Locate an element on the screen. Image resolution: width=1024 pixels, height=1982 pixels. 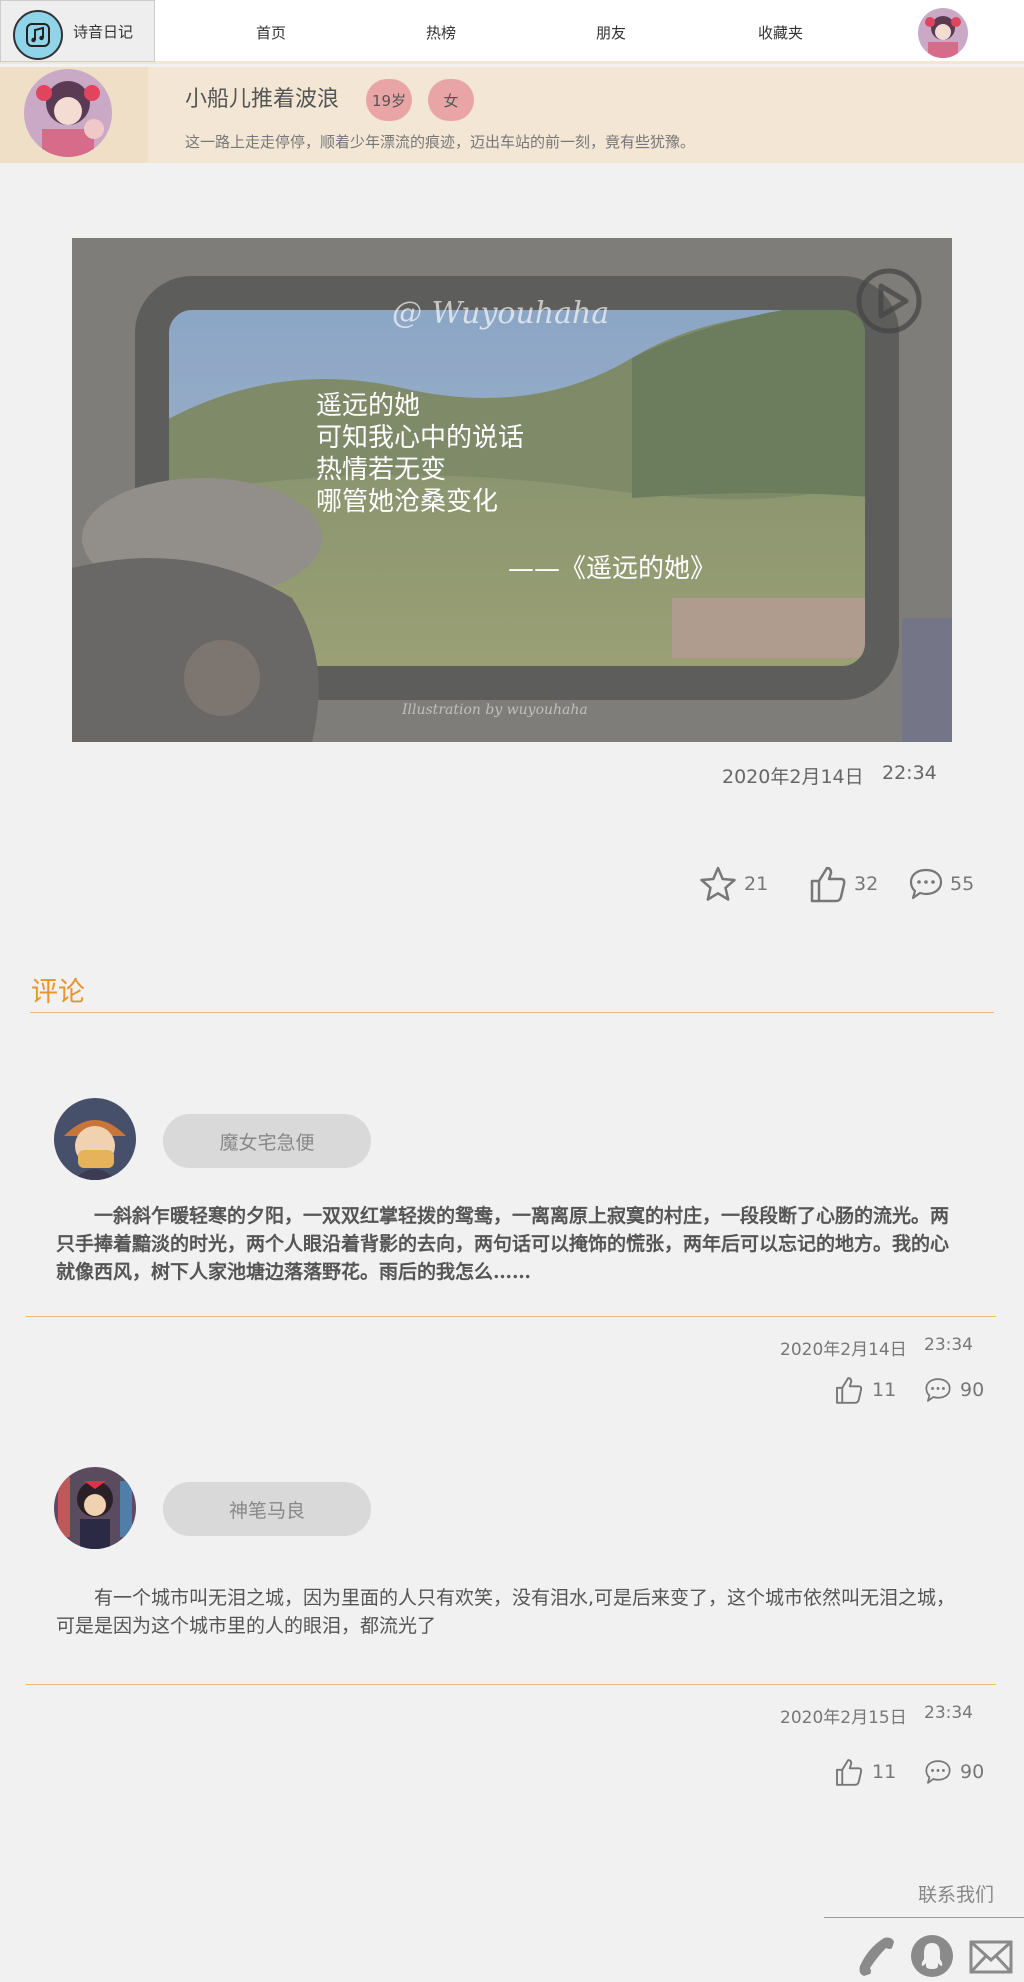
app-name: 诗音日记 is located at coordinates (103, 32).